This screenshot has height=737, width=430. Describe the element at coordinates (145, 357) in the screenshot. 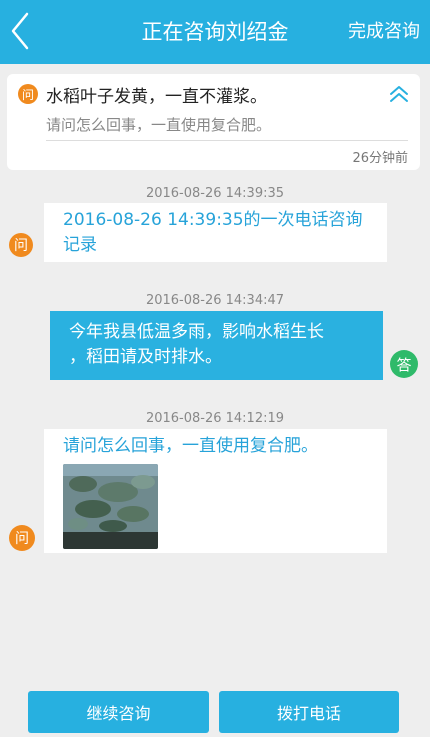

I see `message-text-line: ，稻田请及时排水。` at that location.